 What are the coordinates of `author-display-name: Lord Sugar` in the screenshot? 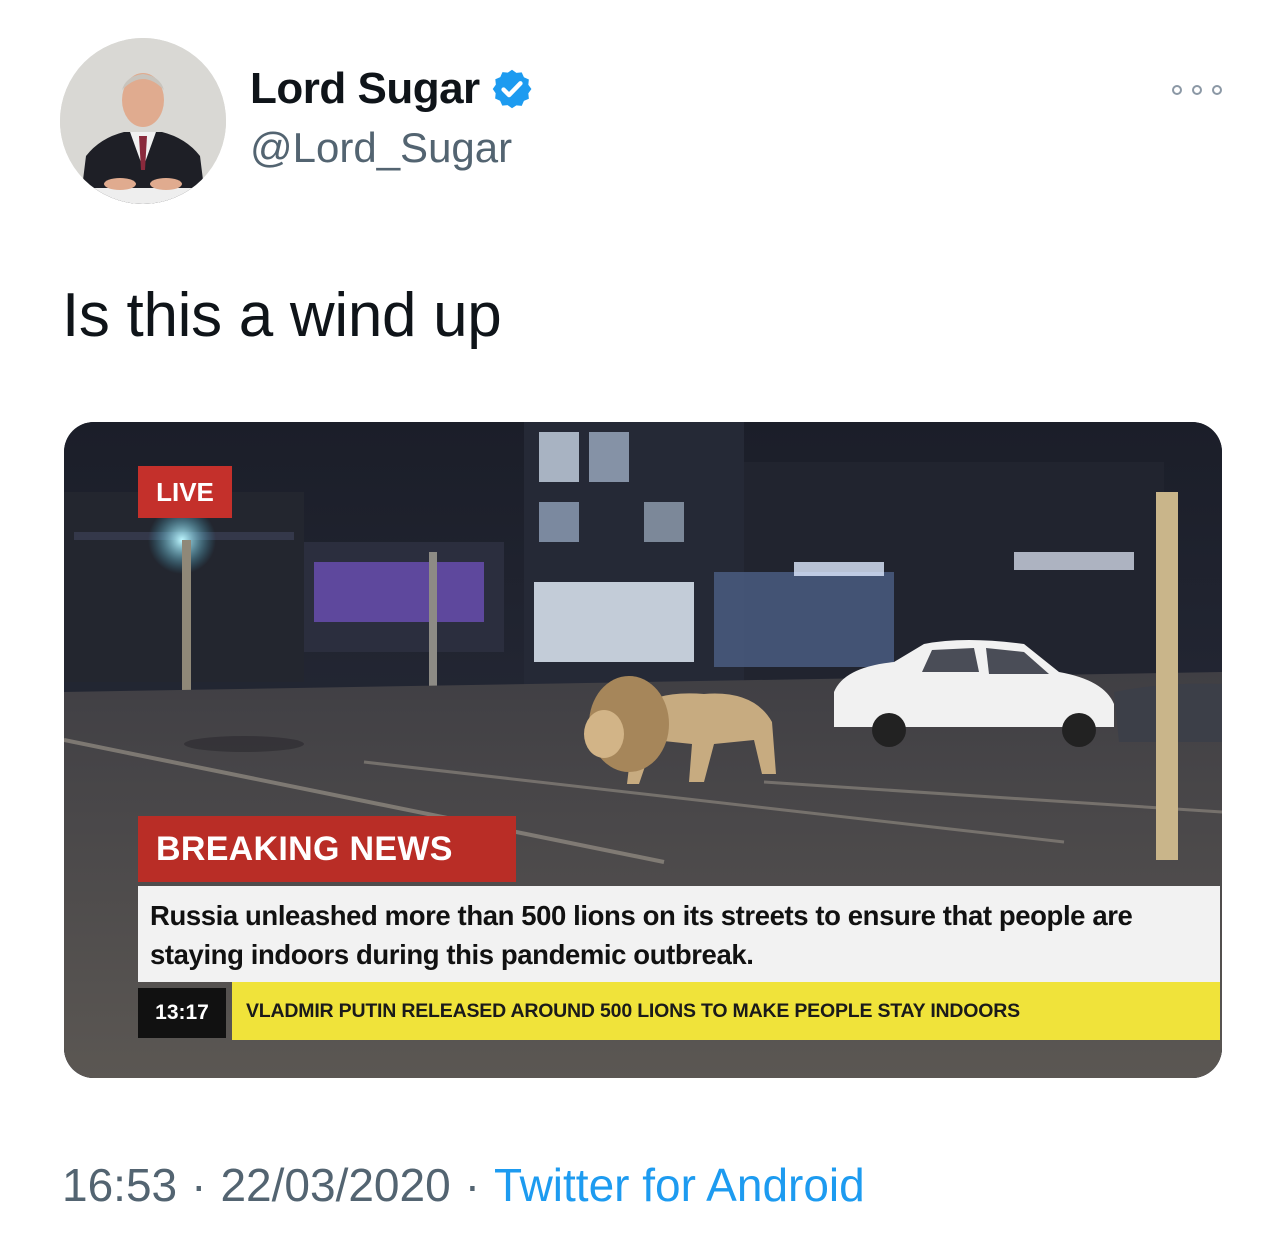 It's located at (365, 89).